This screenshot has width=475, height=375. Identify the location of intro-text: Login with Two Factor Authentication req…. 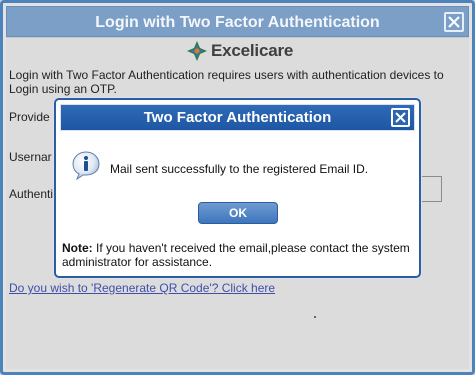
(226, 82).